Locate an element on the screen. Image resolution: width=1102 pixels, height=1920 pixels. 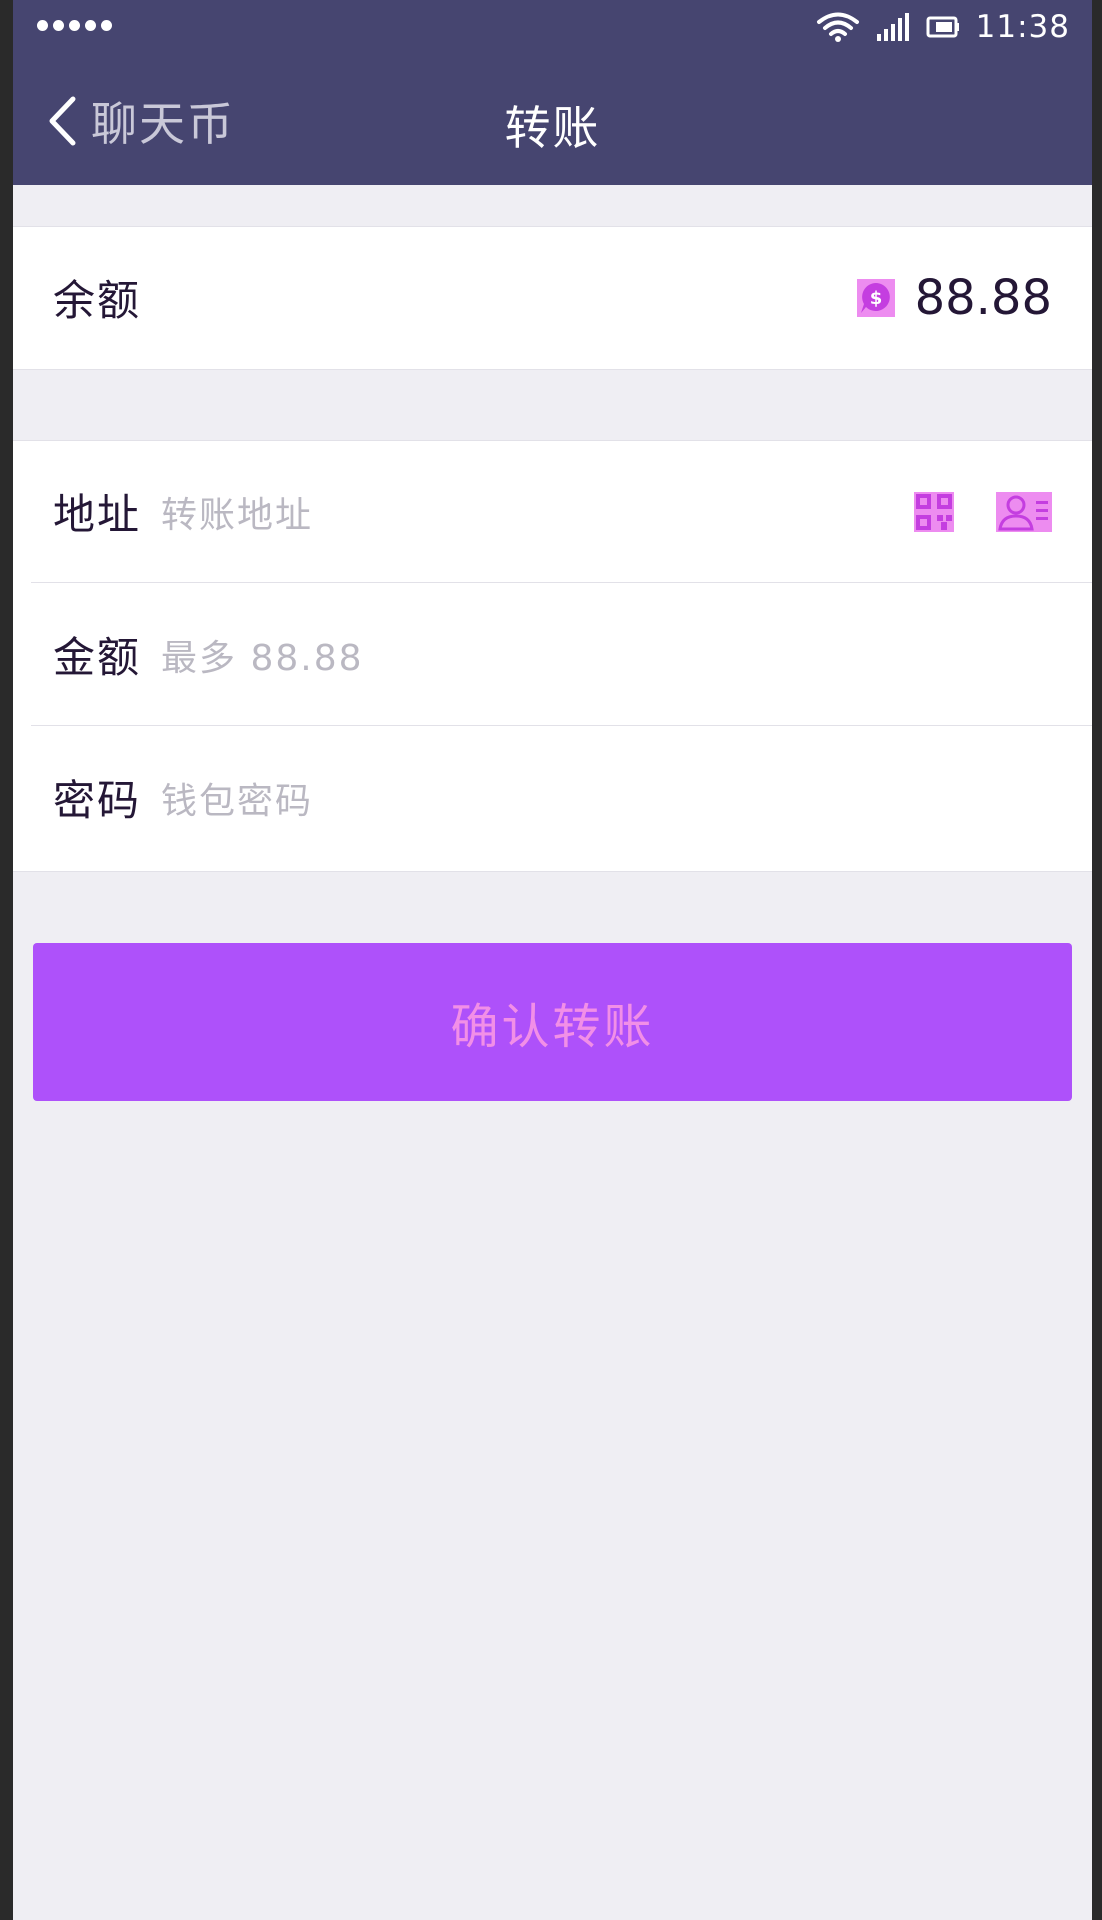
page-title: 转账 is located at coordinates (552, 128).